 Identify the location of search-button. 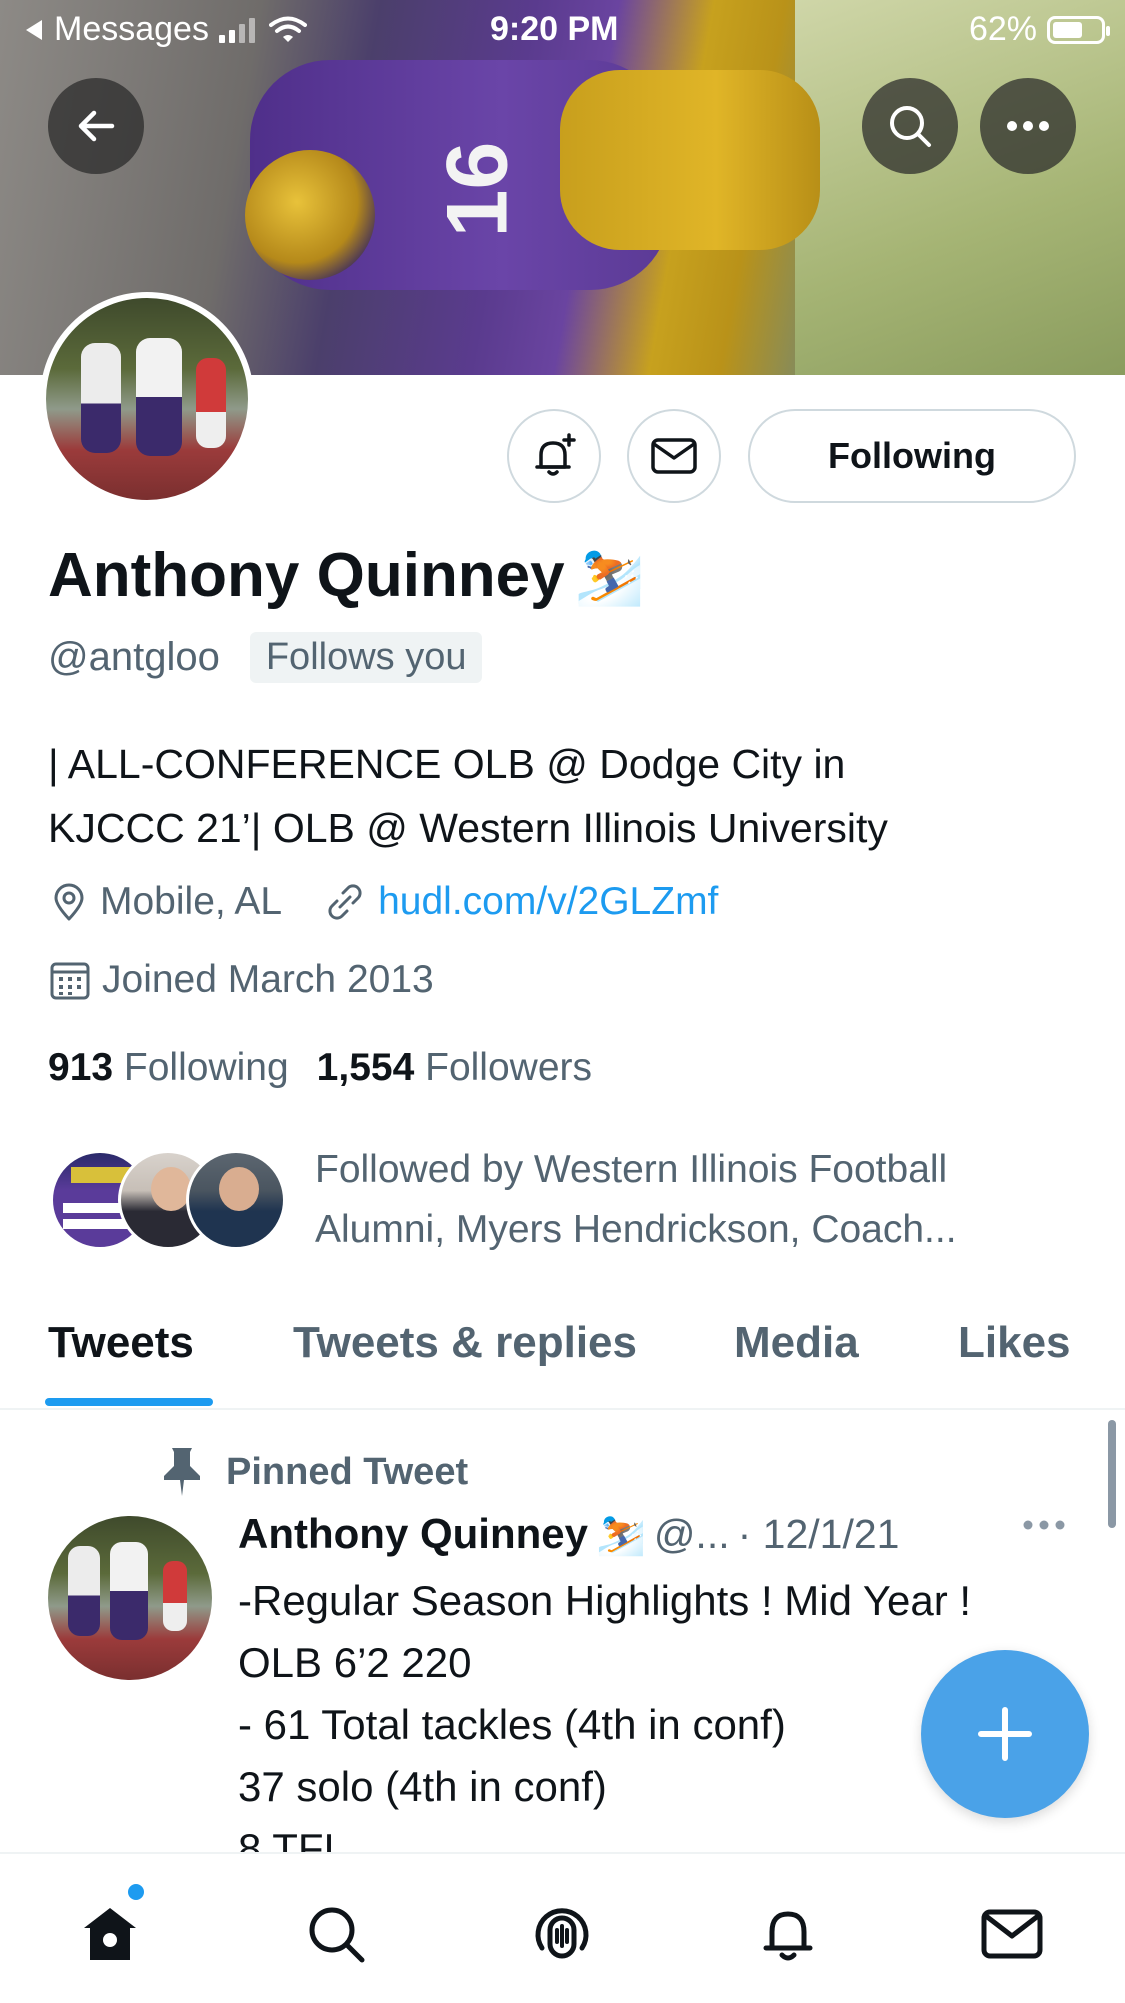
(910, 126).